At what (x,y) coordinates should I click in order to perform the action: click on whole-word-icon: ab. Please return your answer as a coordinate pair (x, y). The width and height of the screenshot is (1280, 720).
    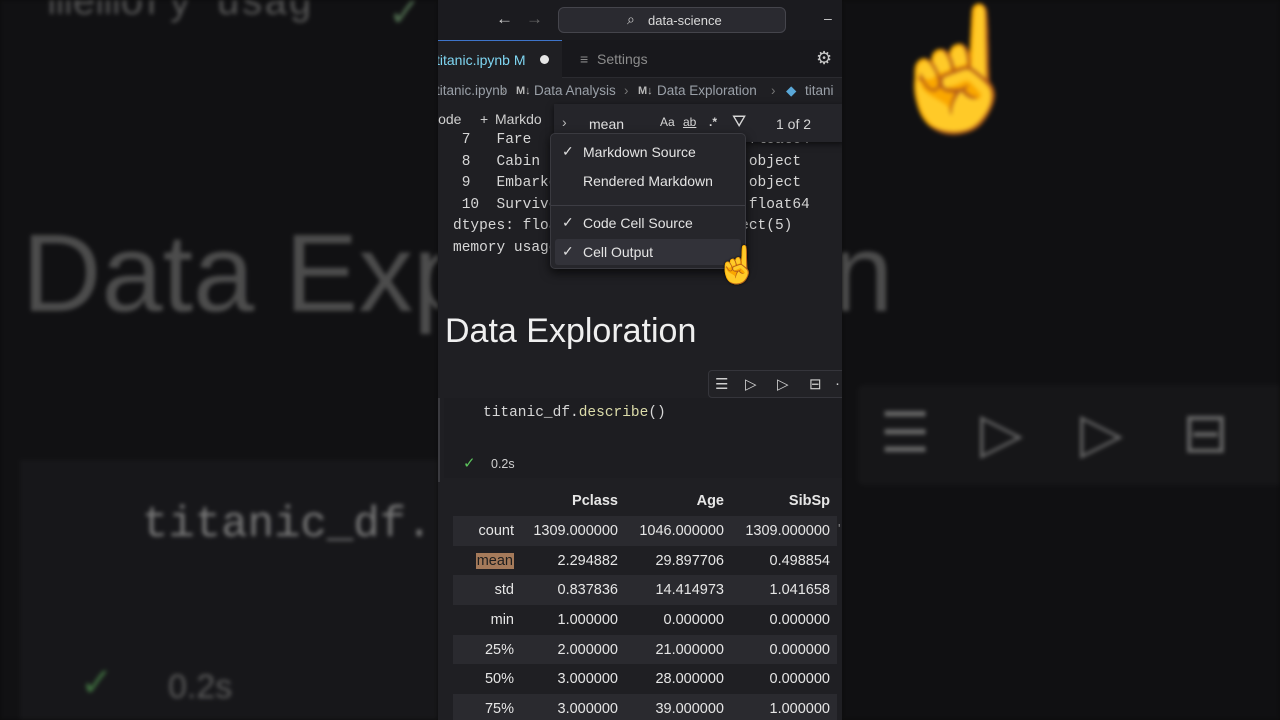
    Looking at the image, I should click on (689, 122).